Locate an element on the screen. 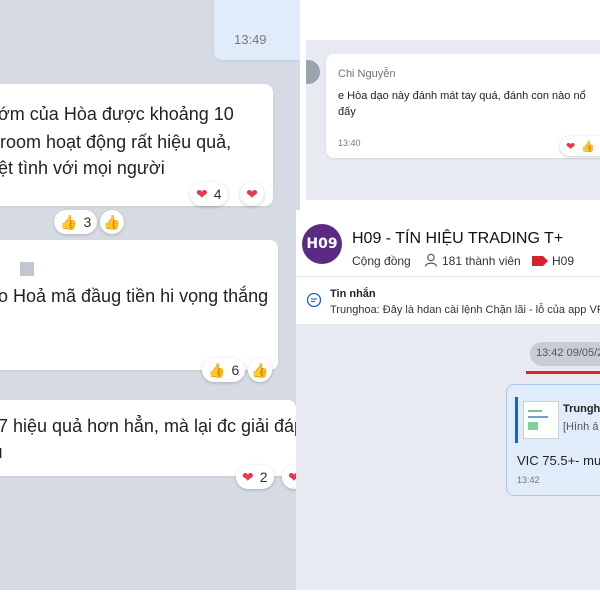 The height and width of the screenshot is (600, 600). message-time: 13:40 is located at coordinates (349, 143).